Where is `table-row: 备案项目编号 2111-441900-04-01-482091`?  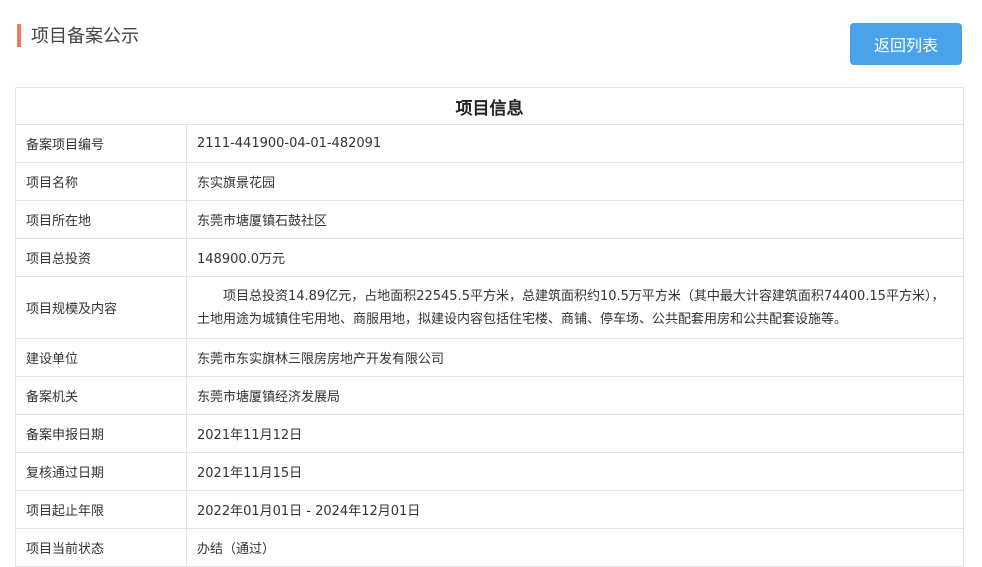
table-row: 备案项目编号 2111-441900-04-01-482091 is located at coordinates (489, 143).